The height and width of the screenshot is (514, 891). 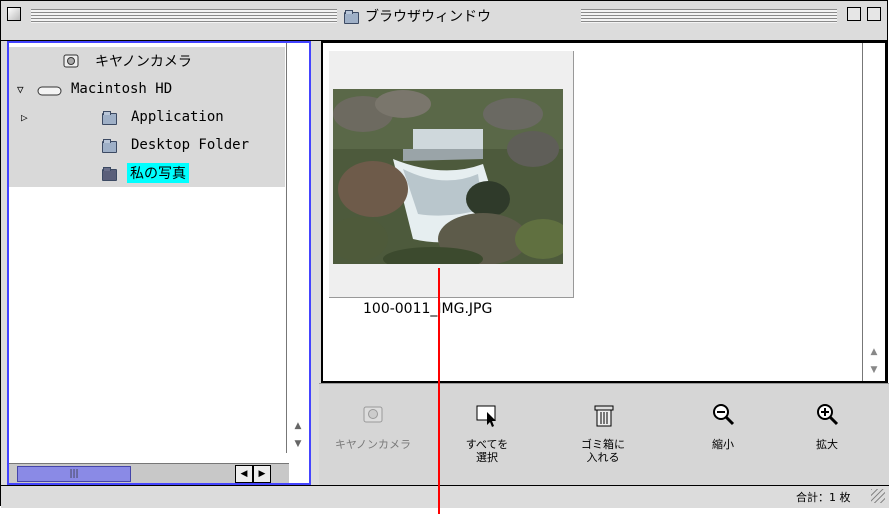 I want to click on tree-item-macintosh-hd: ▽ Macintosh HD, so click(x=147, y=89).